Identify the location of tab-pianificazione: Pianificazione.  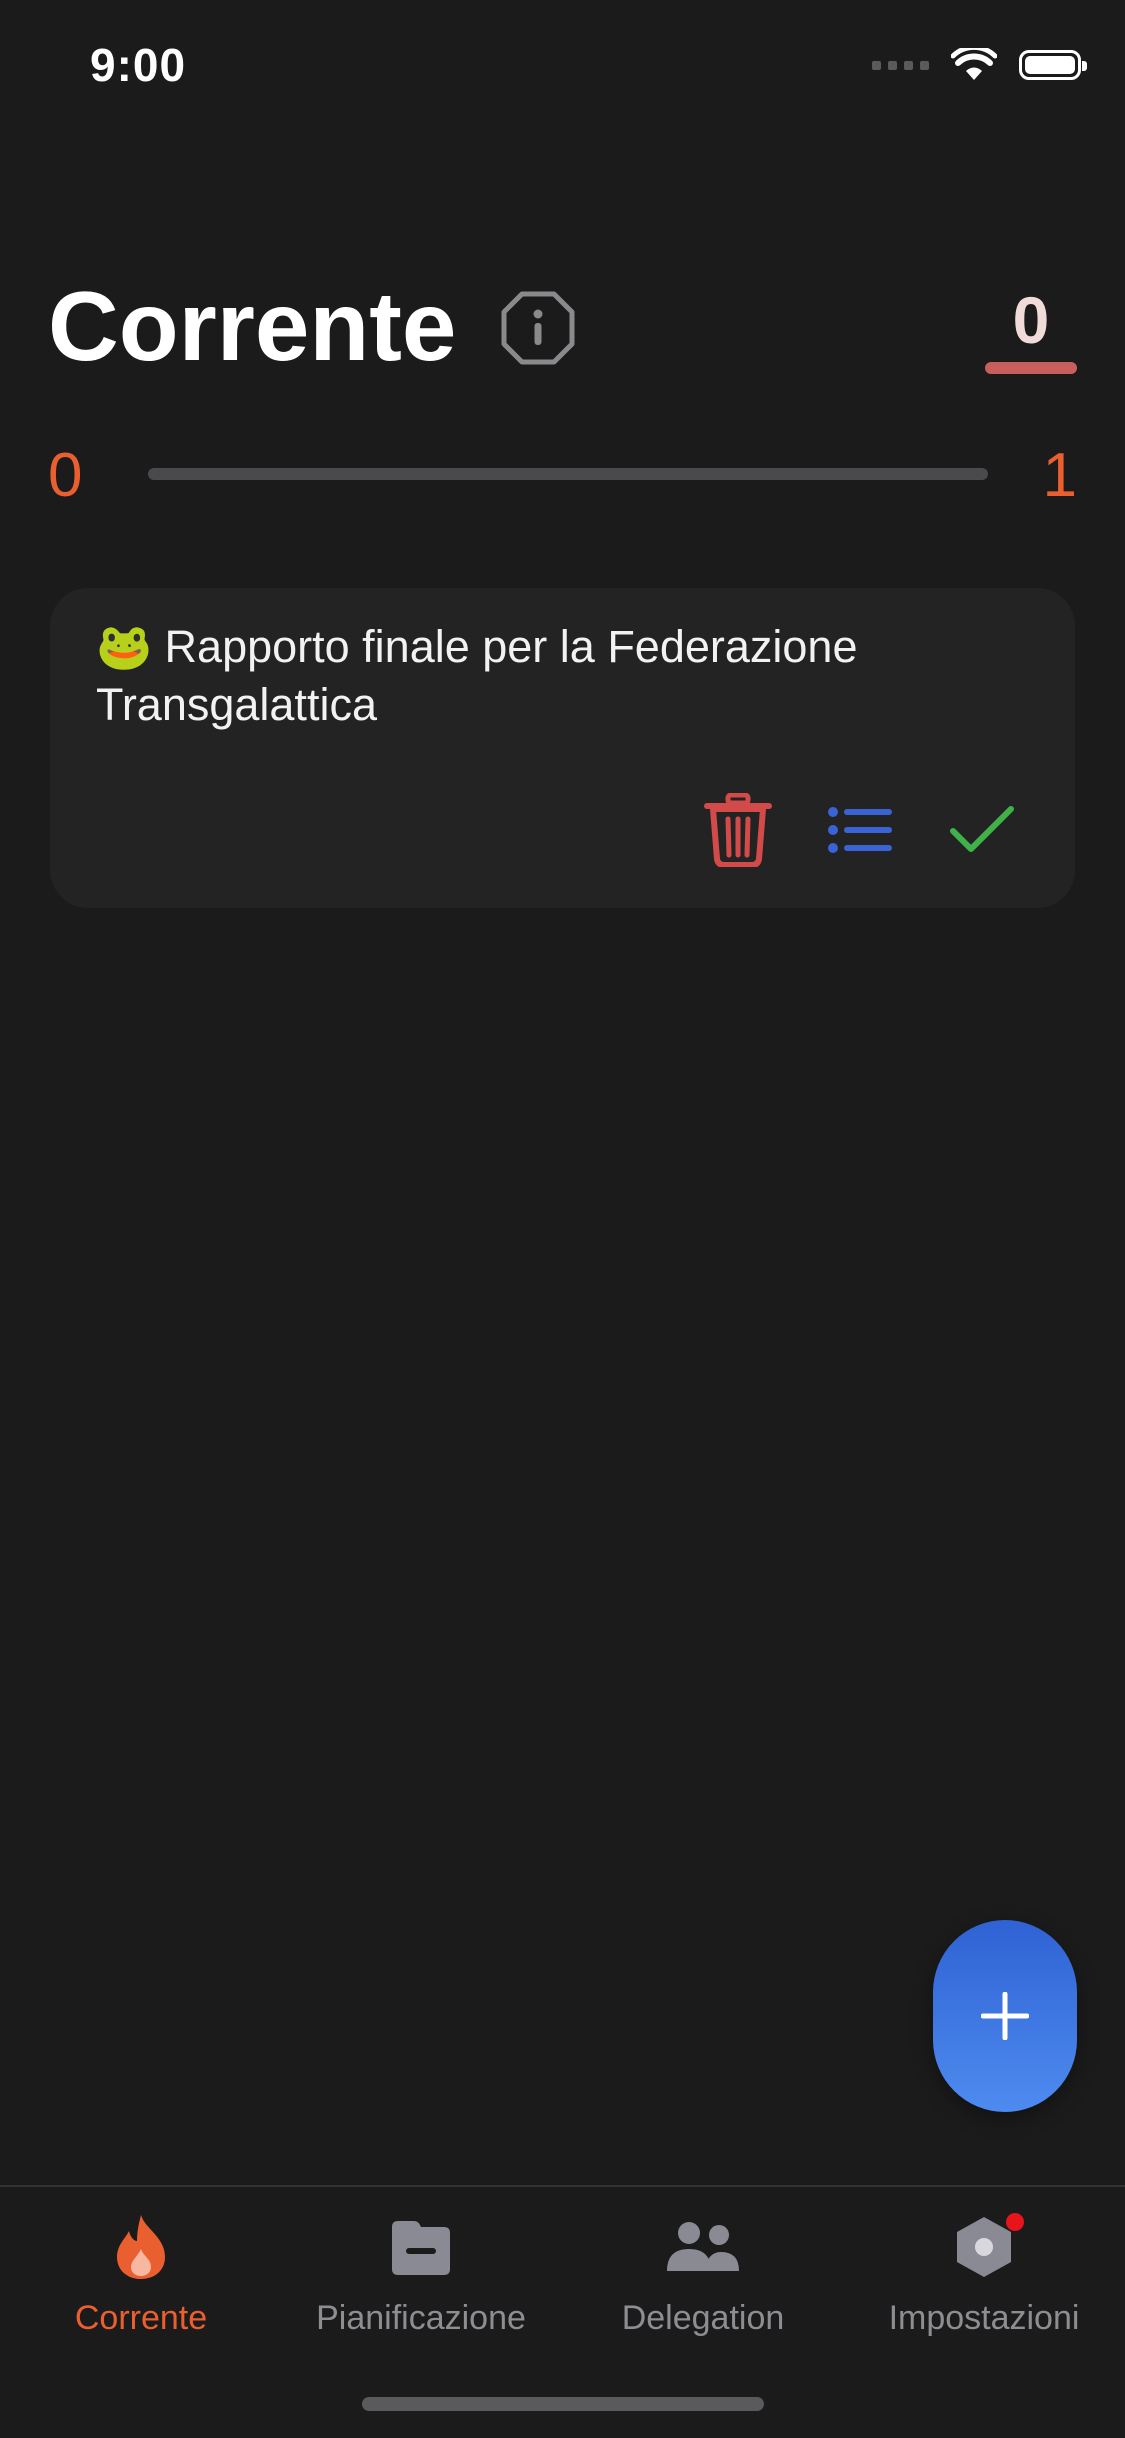
(421, 2273).